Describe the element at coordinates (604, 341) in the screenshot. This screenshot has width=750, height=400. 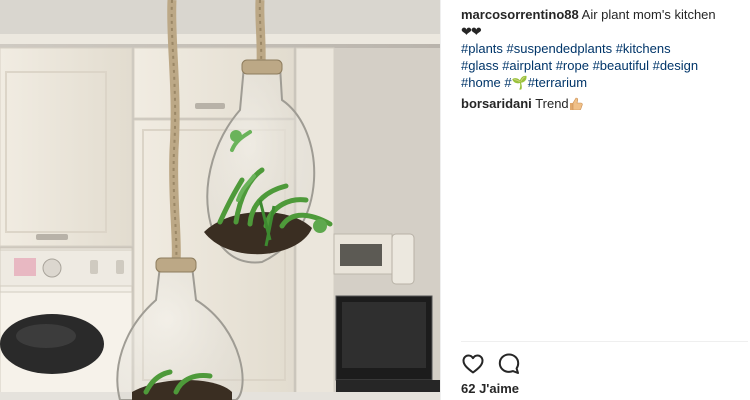
I see `divider` at that location.